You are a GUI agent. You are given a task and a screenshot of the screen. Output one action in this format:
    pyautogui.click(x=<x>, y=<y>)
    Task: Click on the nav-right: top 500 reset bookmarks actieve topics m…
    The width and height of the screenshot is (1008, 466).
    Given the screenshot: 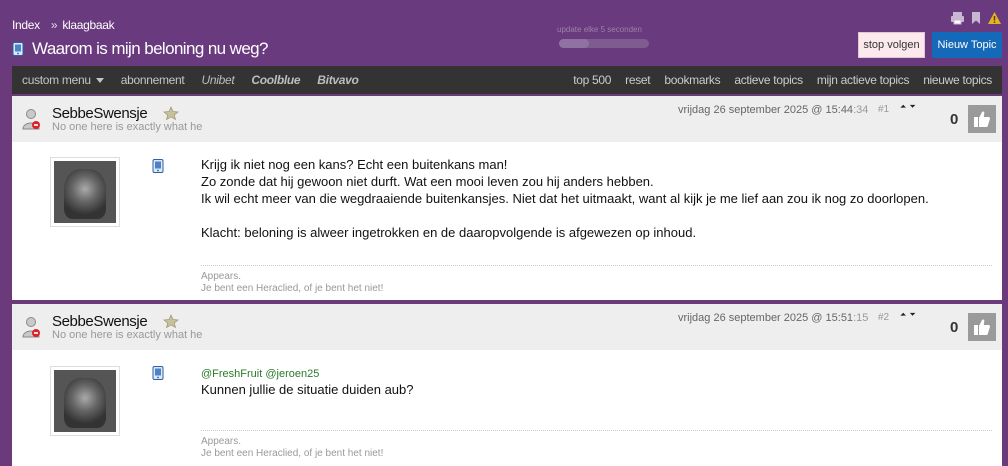 What is the action you would take?
    pyautogui.click(x=780, y=80)
    